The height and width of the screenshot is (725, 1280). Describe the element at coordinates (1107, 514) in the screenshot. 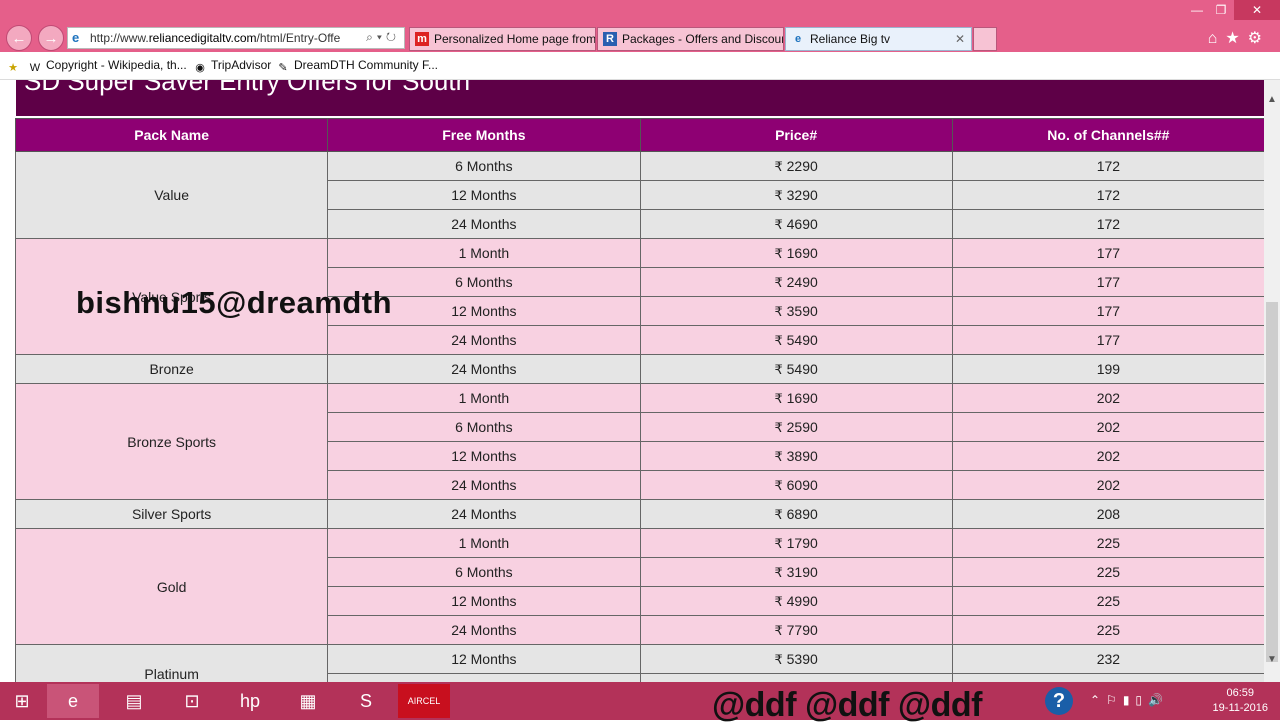

I see `channels-cell: 208` at that location.